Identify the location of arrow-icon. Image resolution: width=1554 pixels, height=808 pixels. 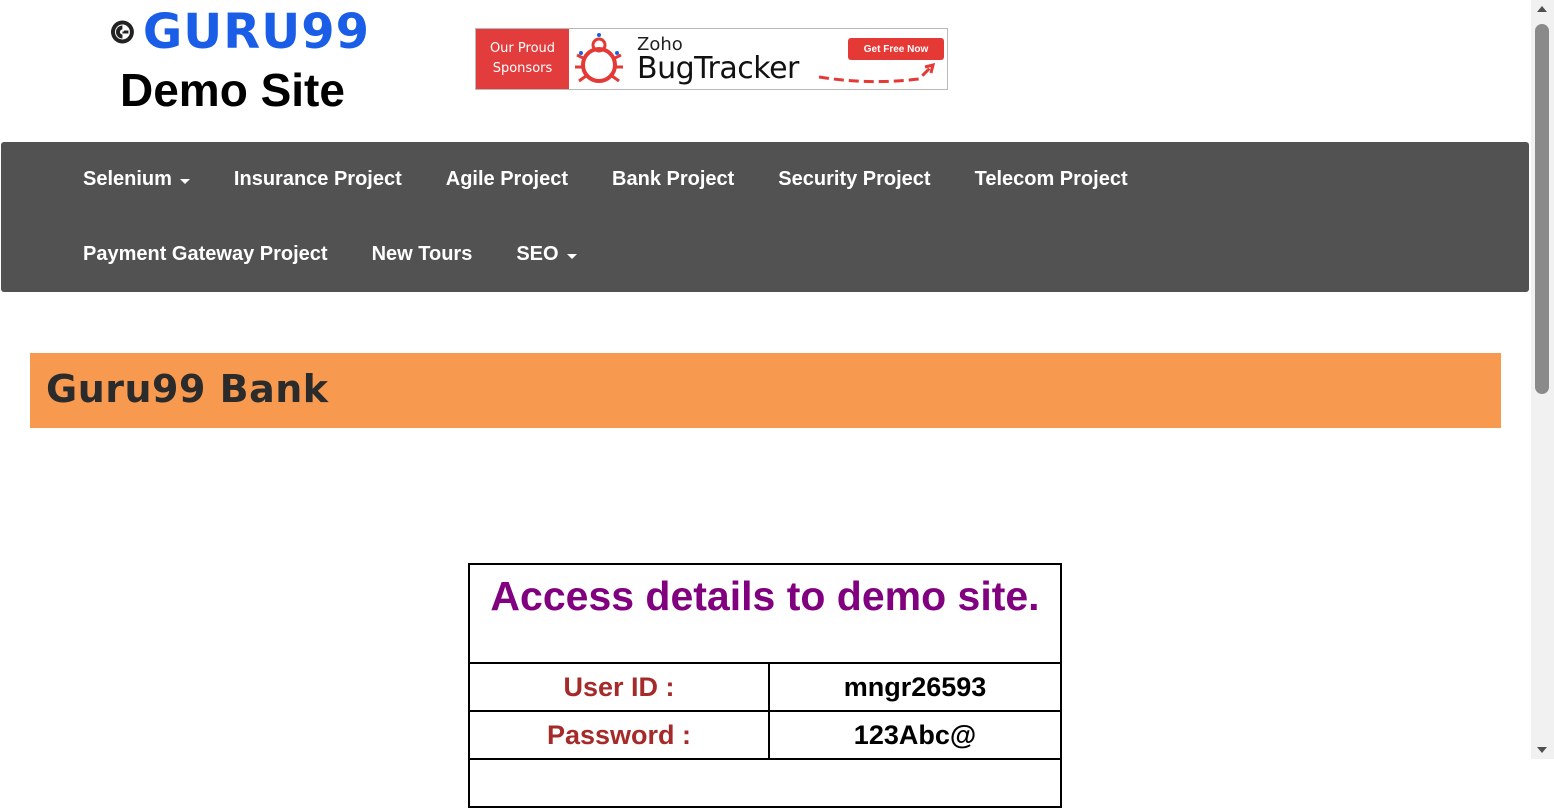
(877, 73).